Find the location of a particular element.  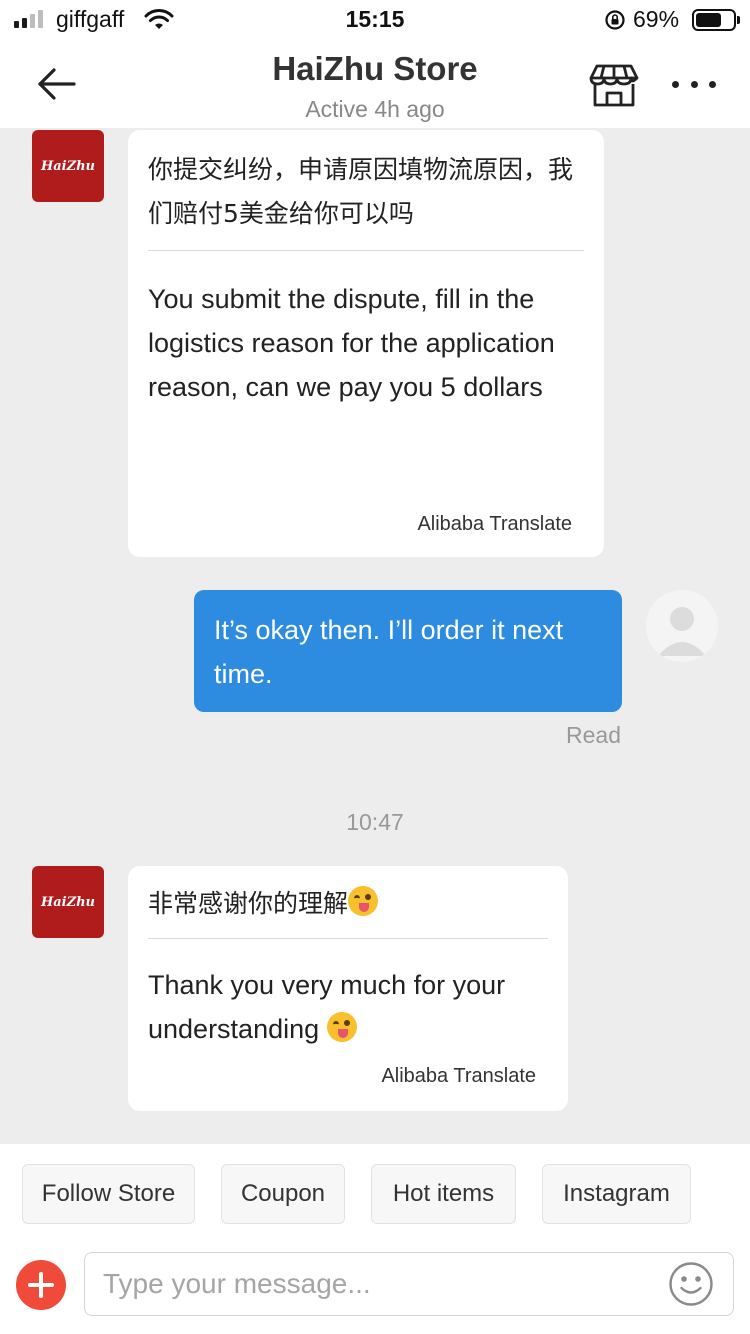

user-avatar is located at coordinates (682, 626).